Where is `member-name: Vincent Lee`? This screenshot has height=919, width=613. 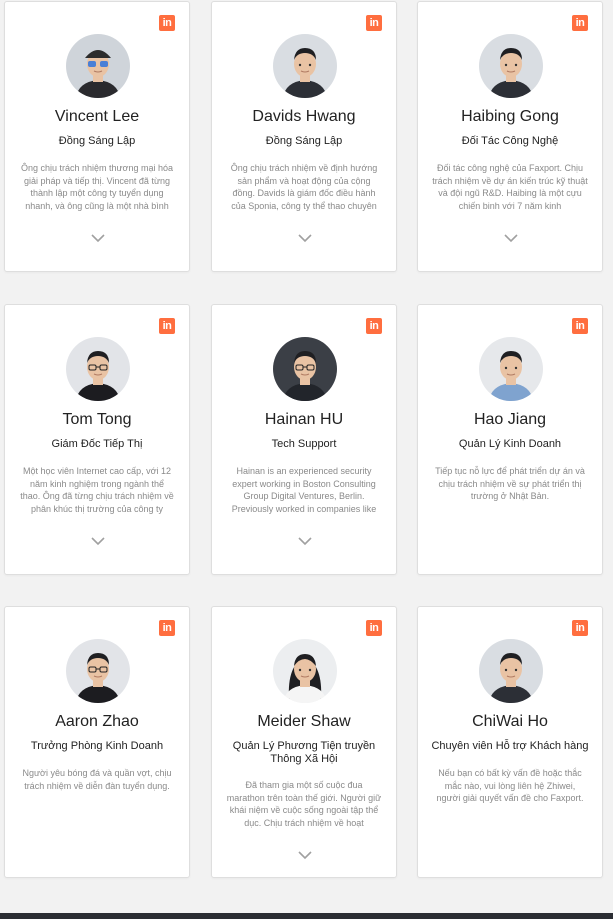
member-name: Vincent Lee is located at coordinates (97, 116).